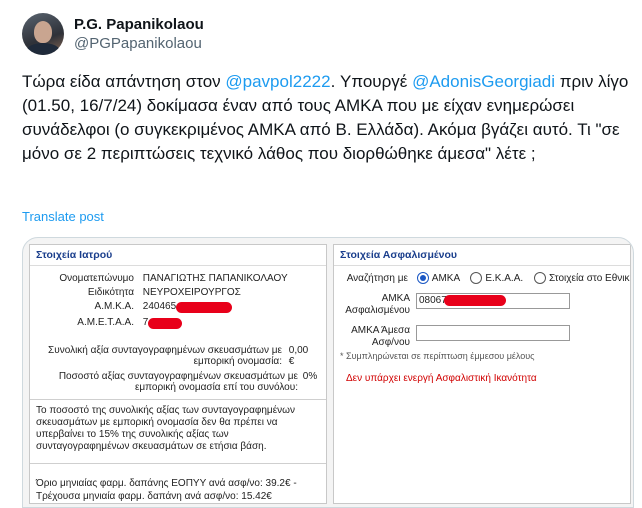 The height and width of the screenshot is (508, 642). I want to click on radio-label: Στοιχεία στο Εθνικ, so click(589, 278).